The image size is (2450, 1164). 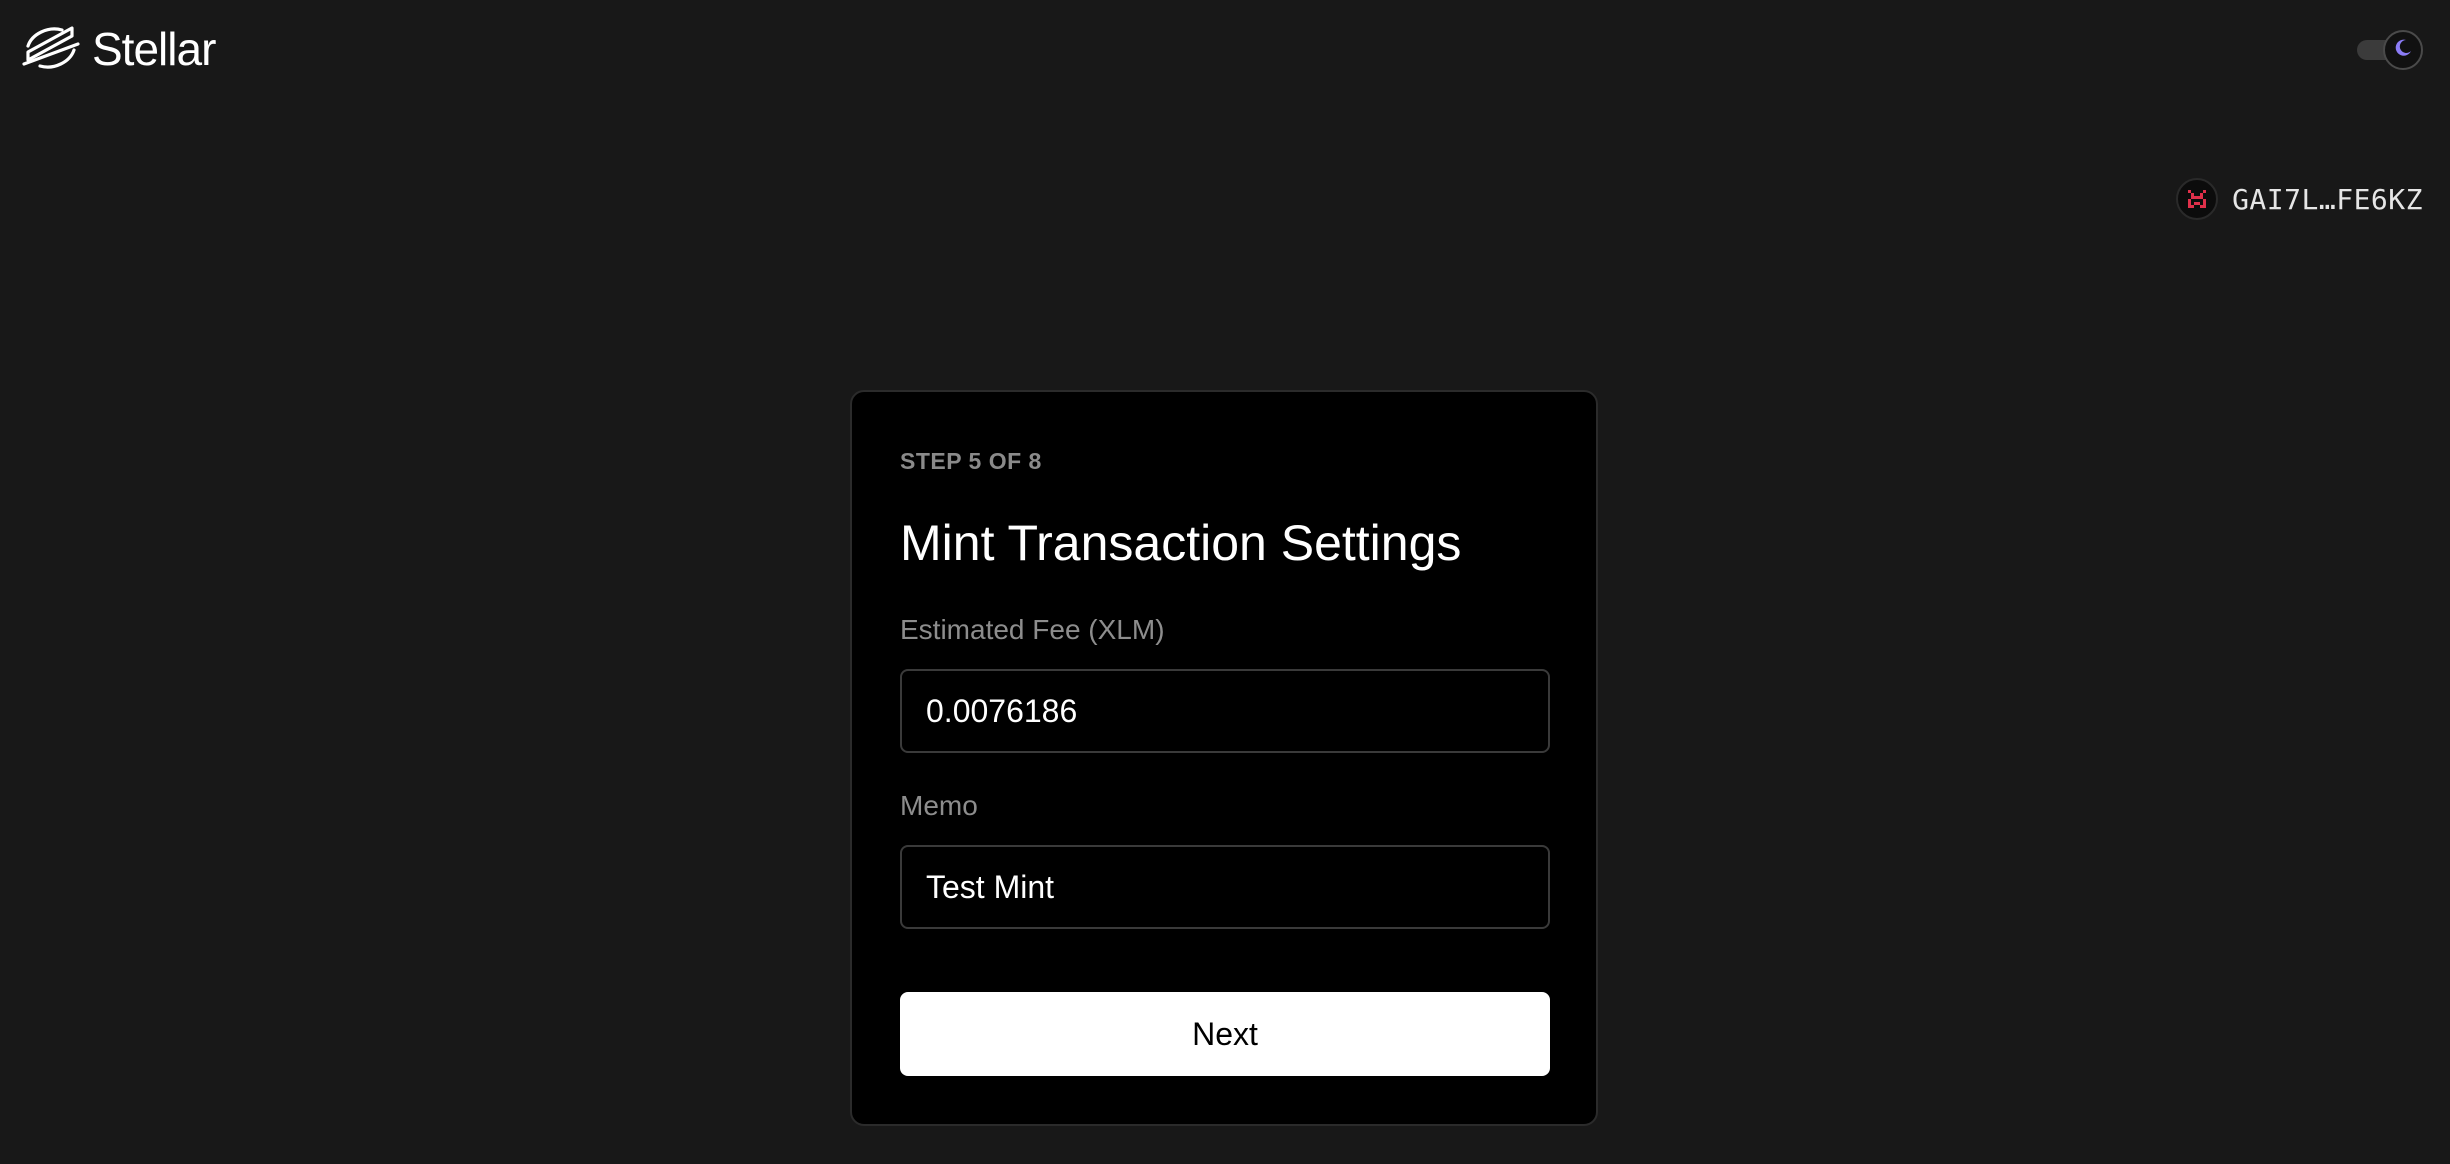 I want to click on stellar-logo: Stellar, so click(x=119, y=49).